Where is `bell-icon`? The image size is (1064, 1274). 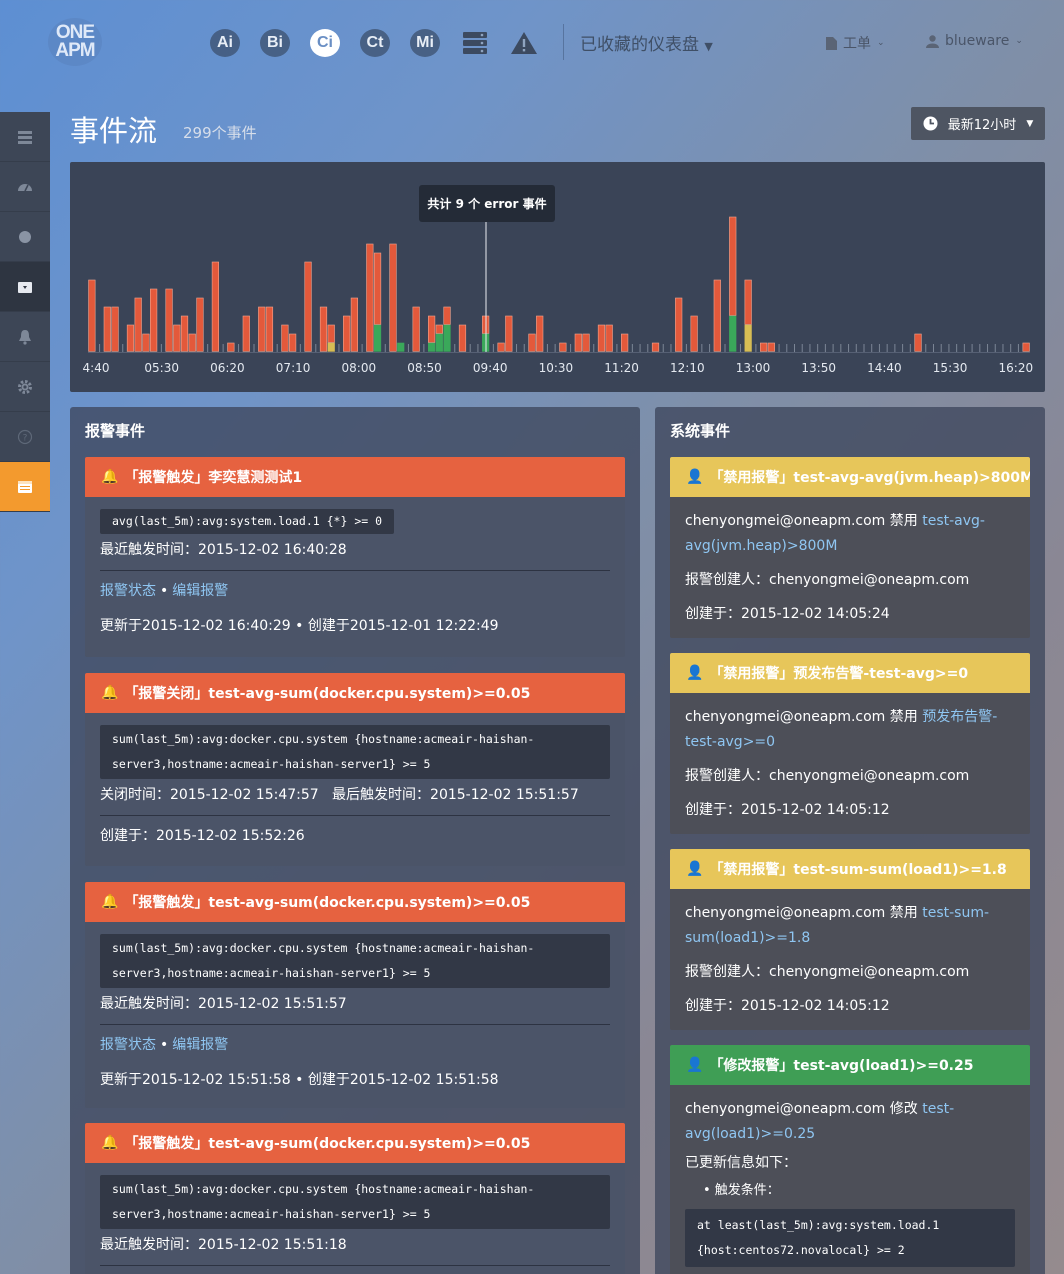 bell-icon is located at coordinates (25, 337).